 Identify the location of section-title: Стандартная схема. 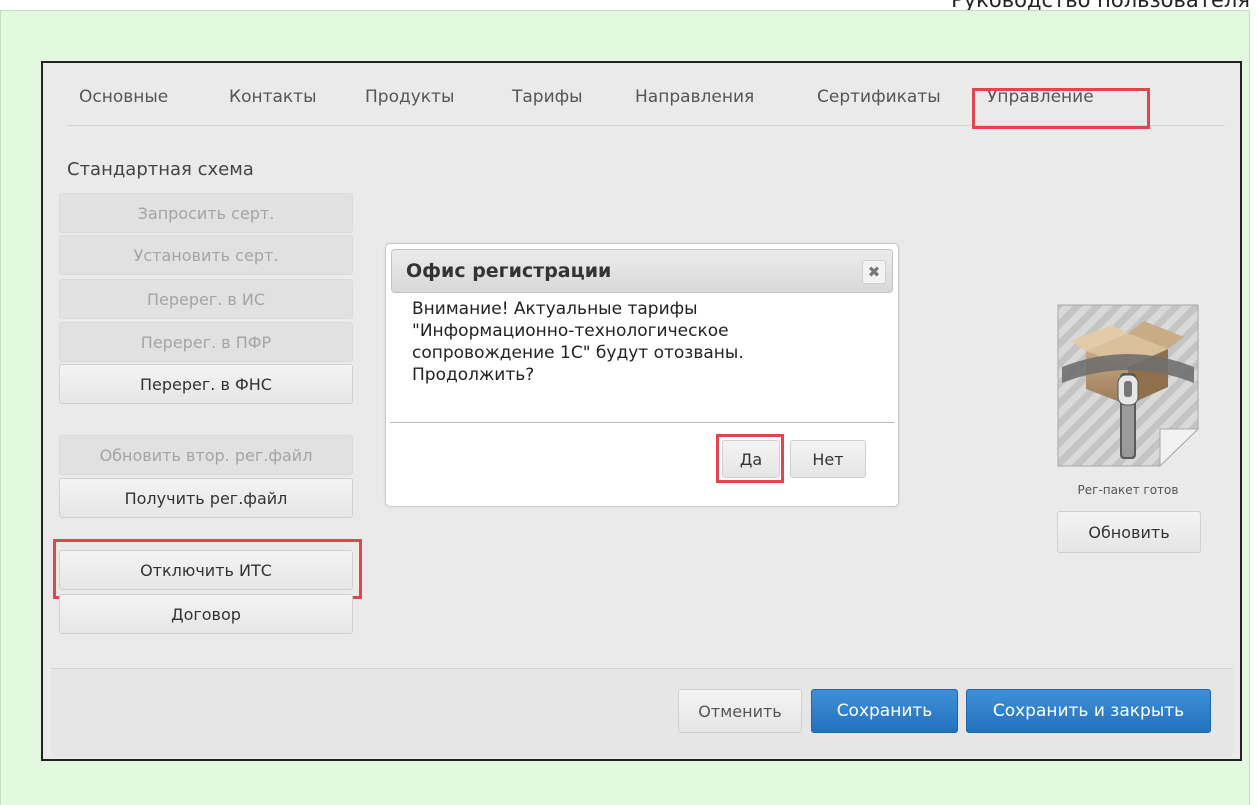
(160, 169).